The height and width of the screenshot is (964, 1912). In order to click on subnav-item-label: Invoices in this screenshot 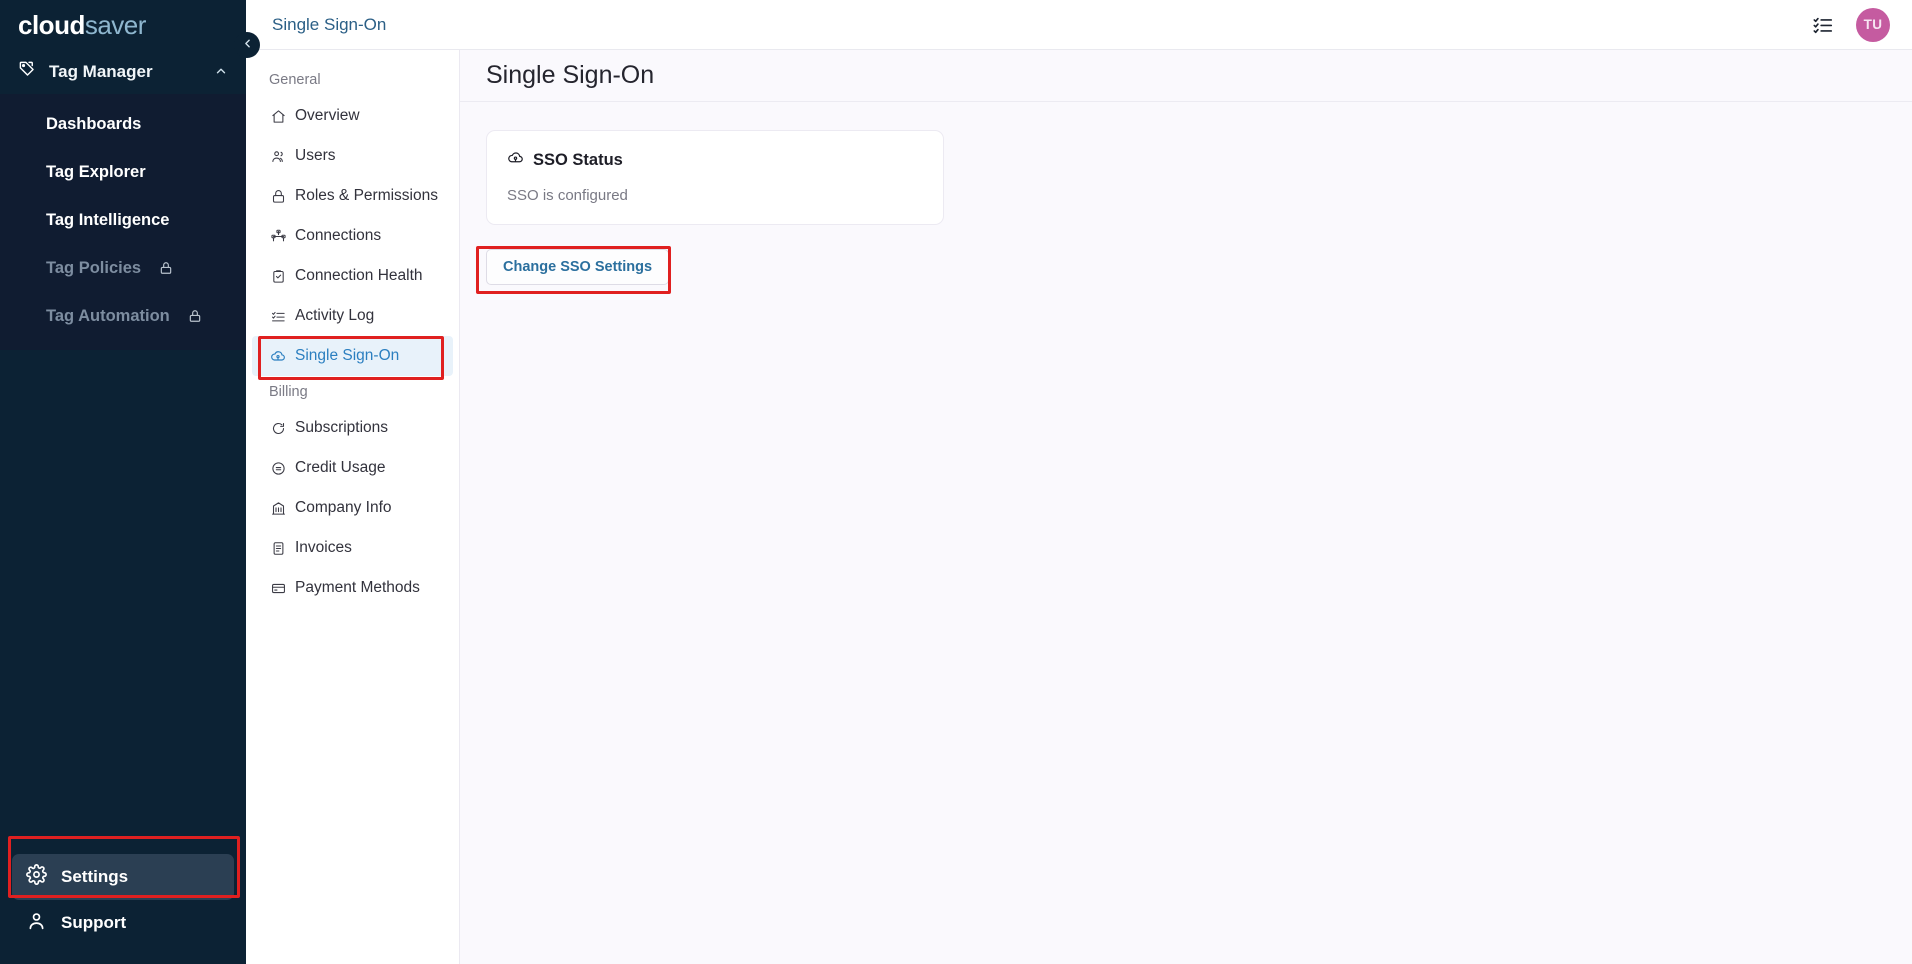, I will do `click(323, 547)`.